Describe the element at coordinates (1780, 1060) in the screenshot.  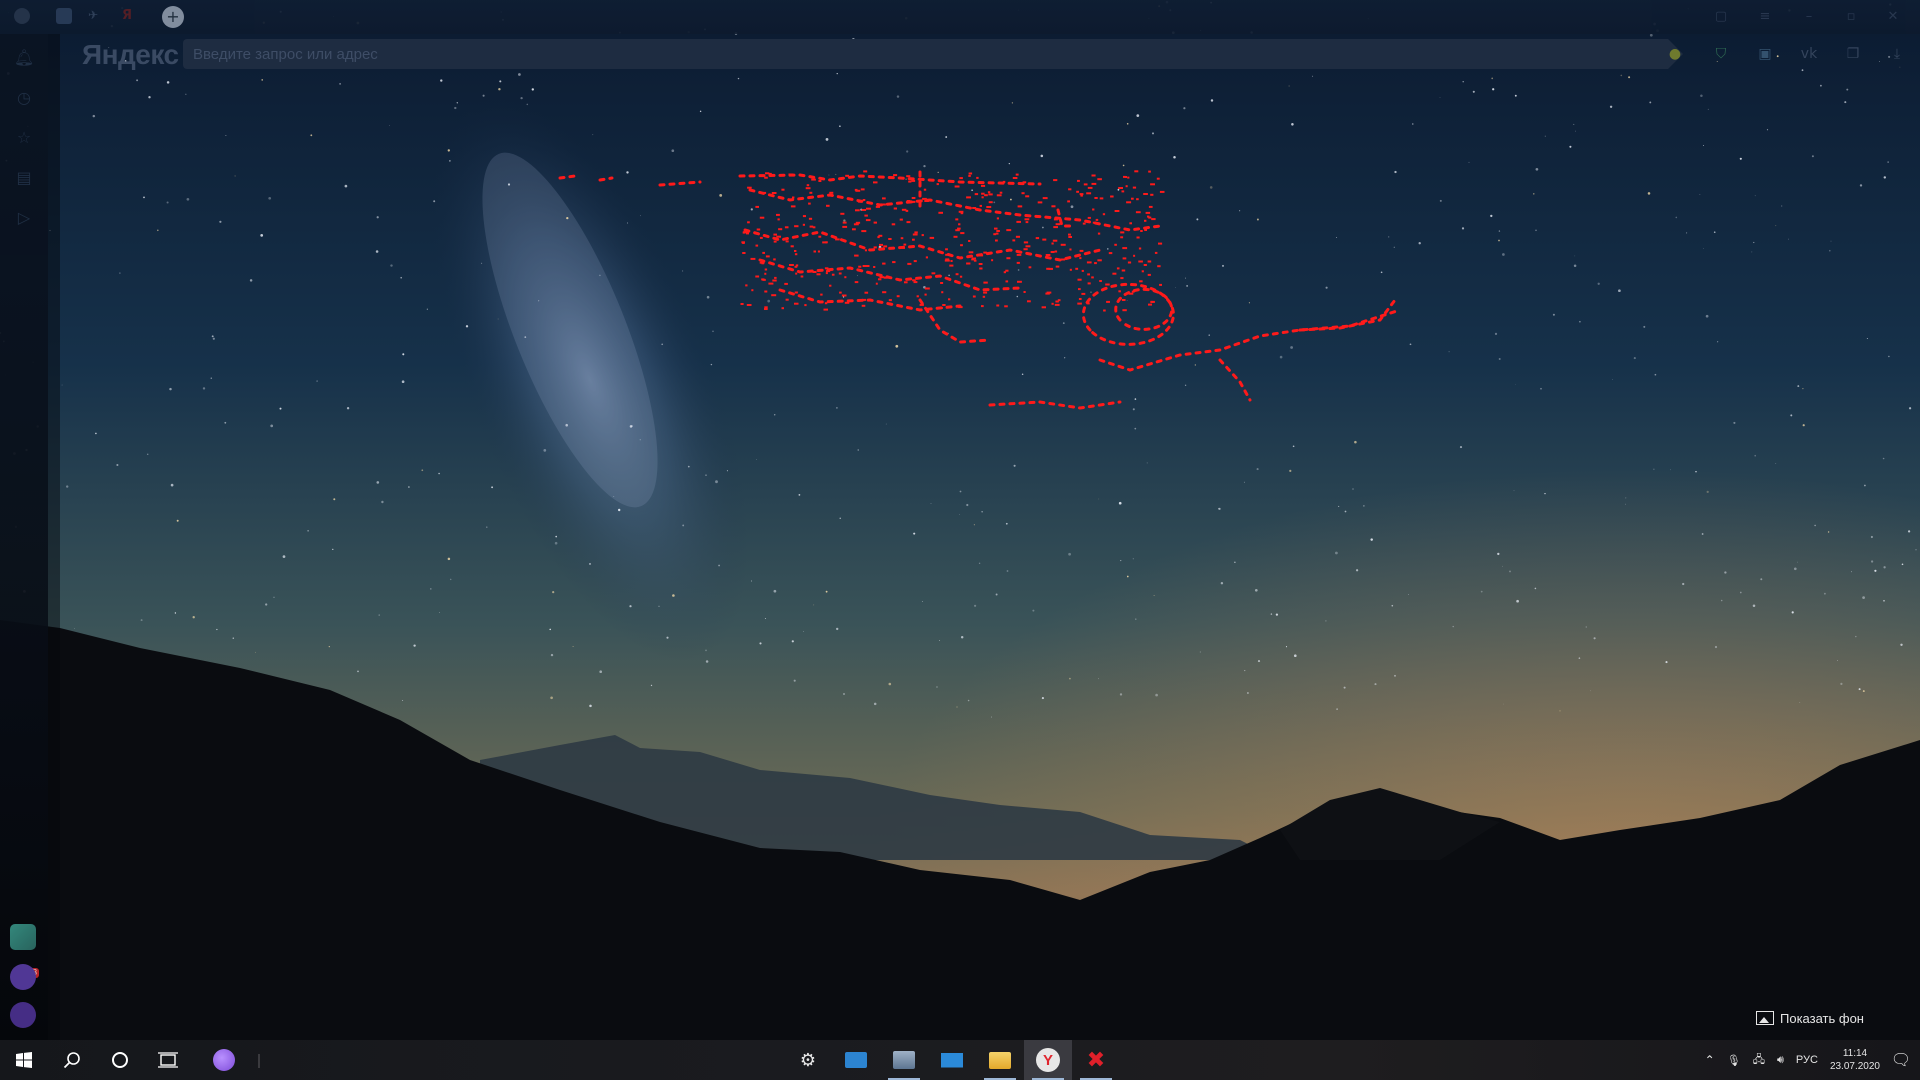
I see `volume-icon: 🔊︎` at that location.